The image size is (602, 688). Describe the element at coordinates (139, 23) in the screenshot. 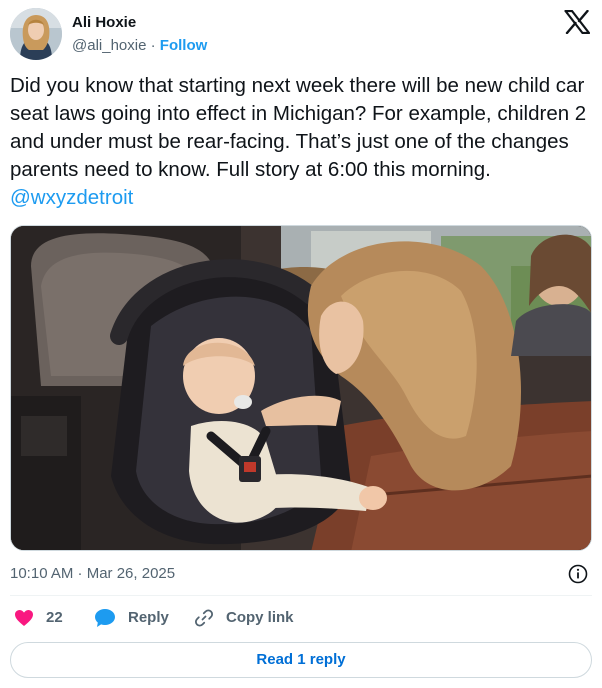

I see `author-display-name: Ali Hoxie` at that location.